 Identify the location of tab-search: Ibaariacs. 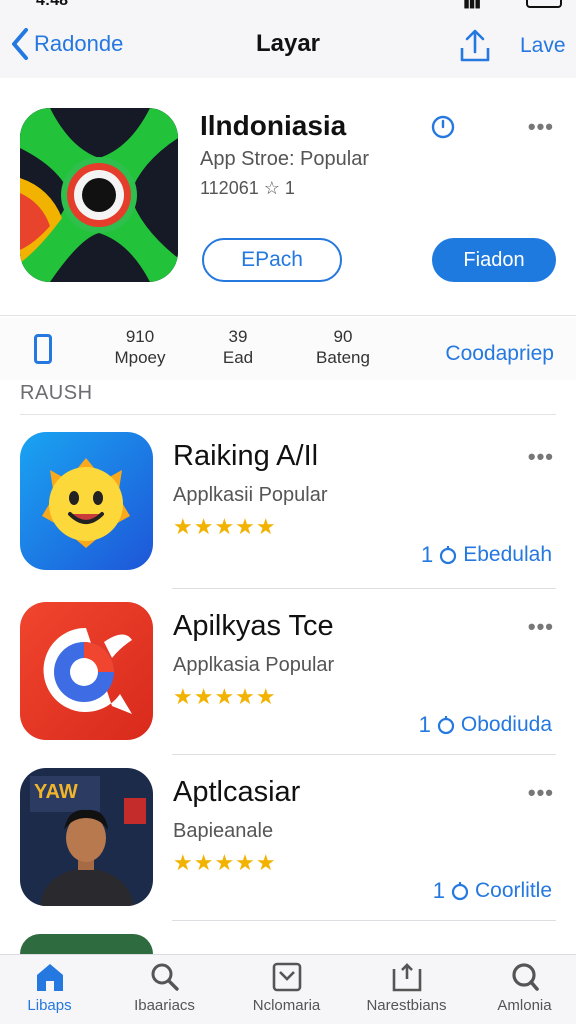
(164, 987).